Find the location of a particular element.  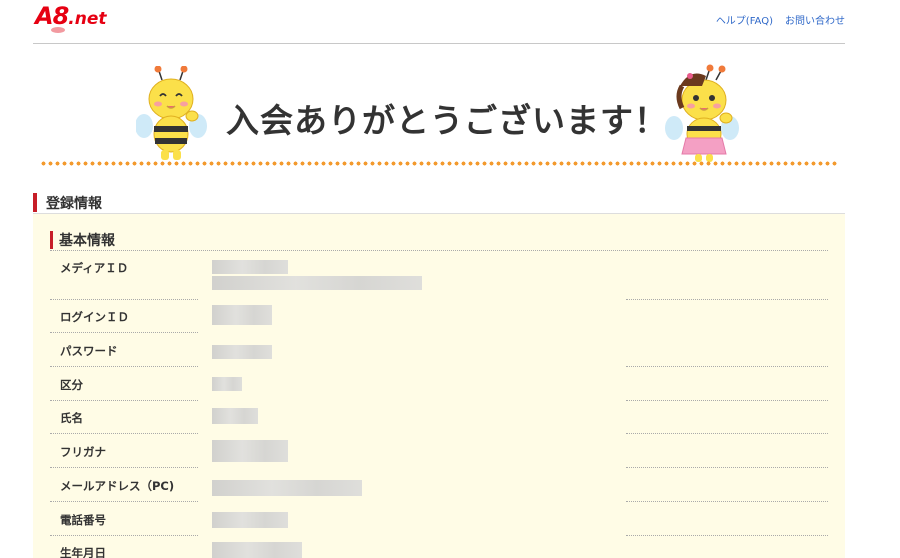

registration-info-header: 登録情報 is located at coordinates (439, 203).